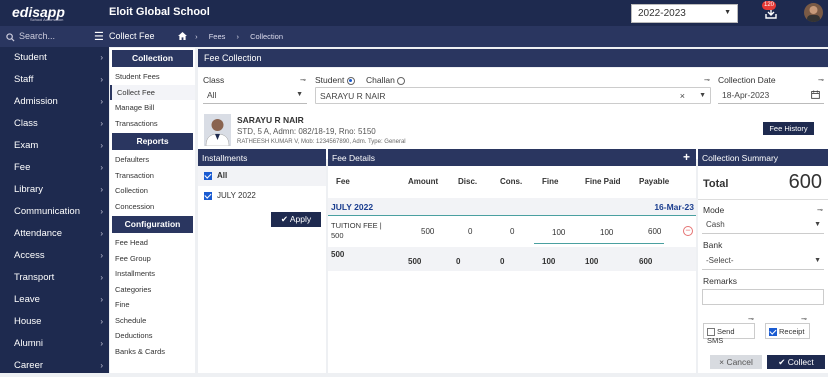 Image resolution: width=828 pixels, height=377 pixels. I want to click on breadcrumb: › Fees › Collection, so click(235, 36).